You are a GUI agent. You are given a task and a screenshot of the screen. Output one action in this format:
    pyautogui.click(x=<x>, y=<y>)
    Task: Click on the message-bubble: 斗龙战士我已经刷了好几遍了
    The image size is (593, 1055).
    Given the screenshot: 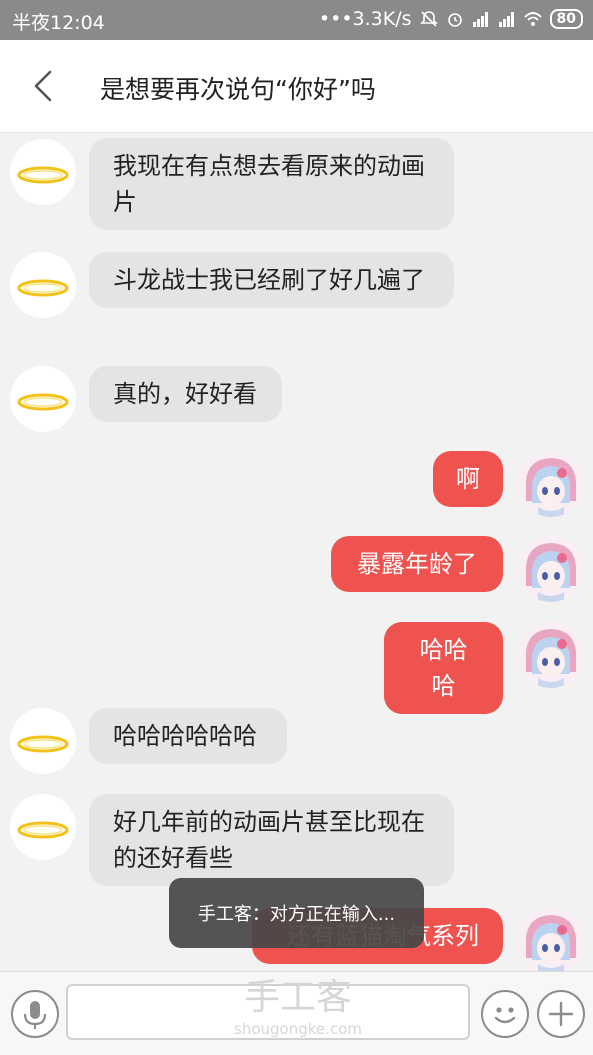 What is the action you would take?
    pyautogui.click(x=271, y=280)
    